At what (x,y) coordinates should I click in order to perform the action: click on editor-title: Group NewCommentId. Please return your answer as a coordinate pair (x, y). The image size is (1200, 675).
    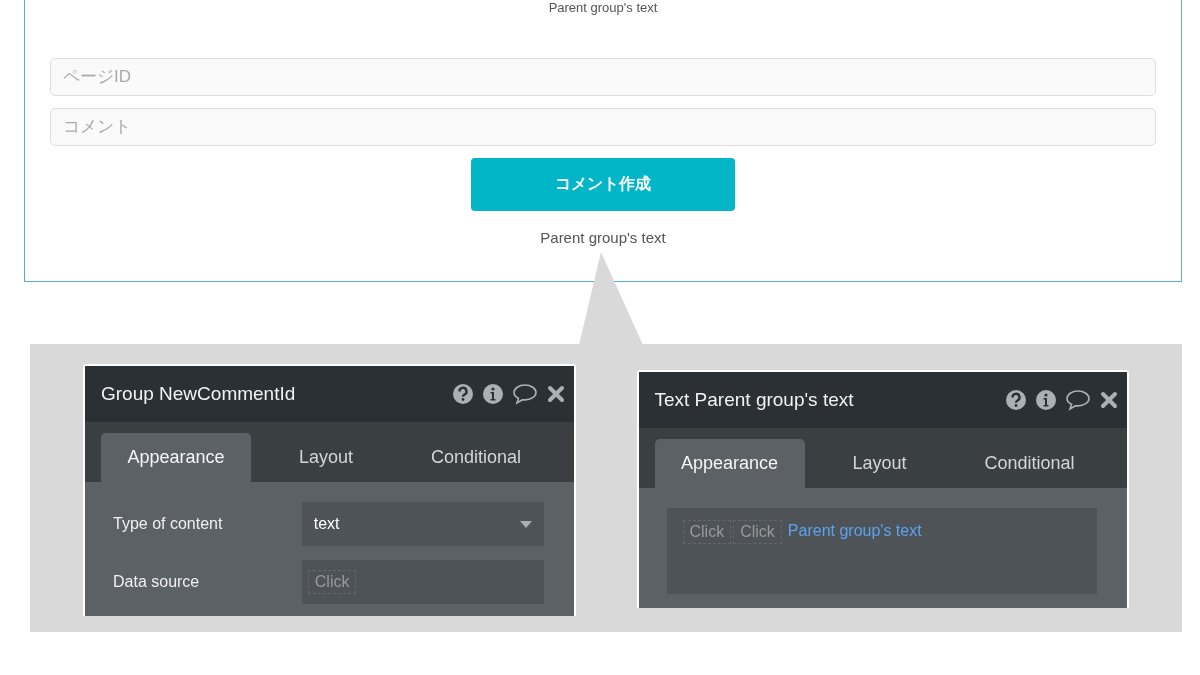
    Looking at the image, I should click on (199, 394).